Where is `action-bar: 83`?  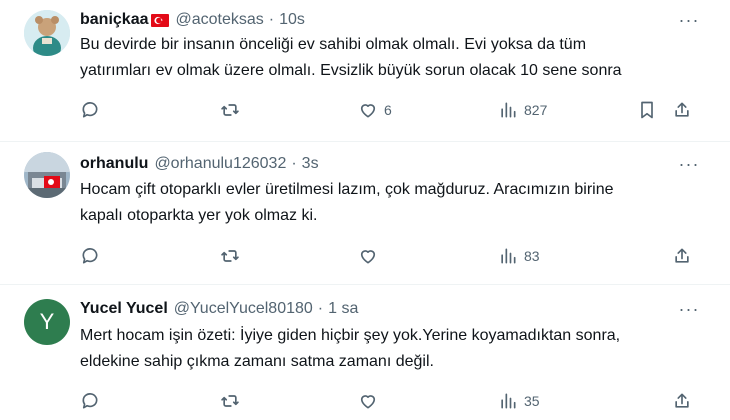 action-bar: 83 is located at coordinates (390, 256).